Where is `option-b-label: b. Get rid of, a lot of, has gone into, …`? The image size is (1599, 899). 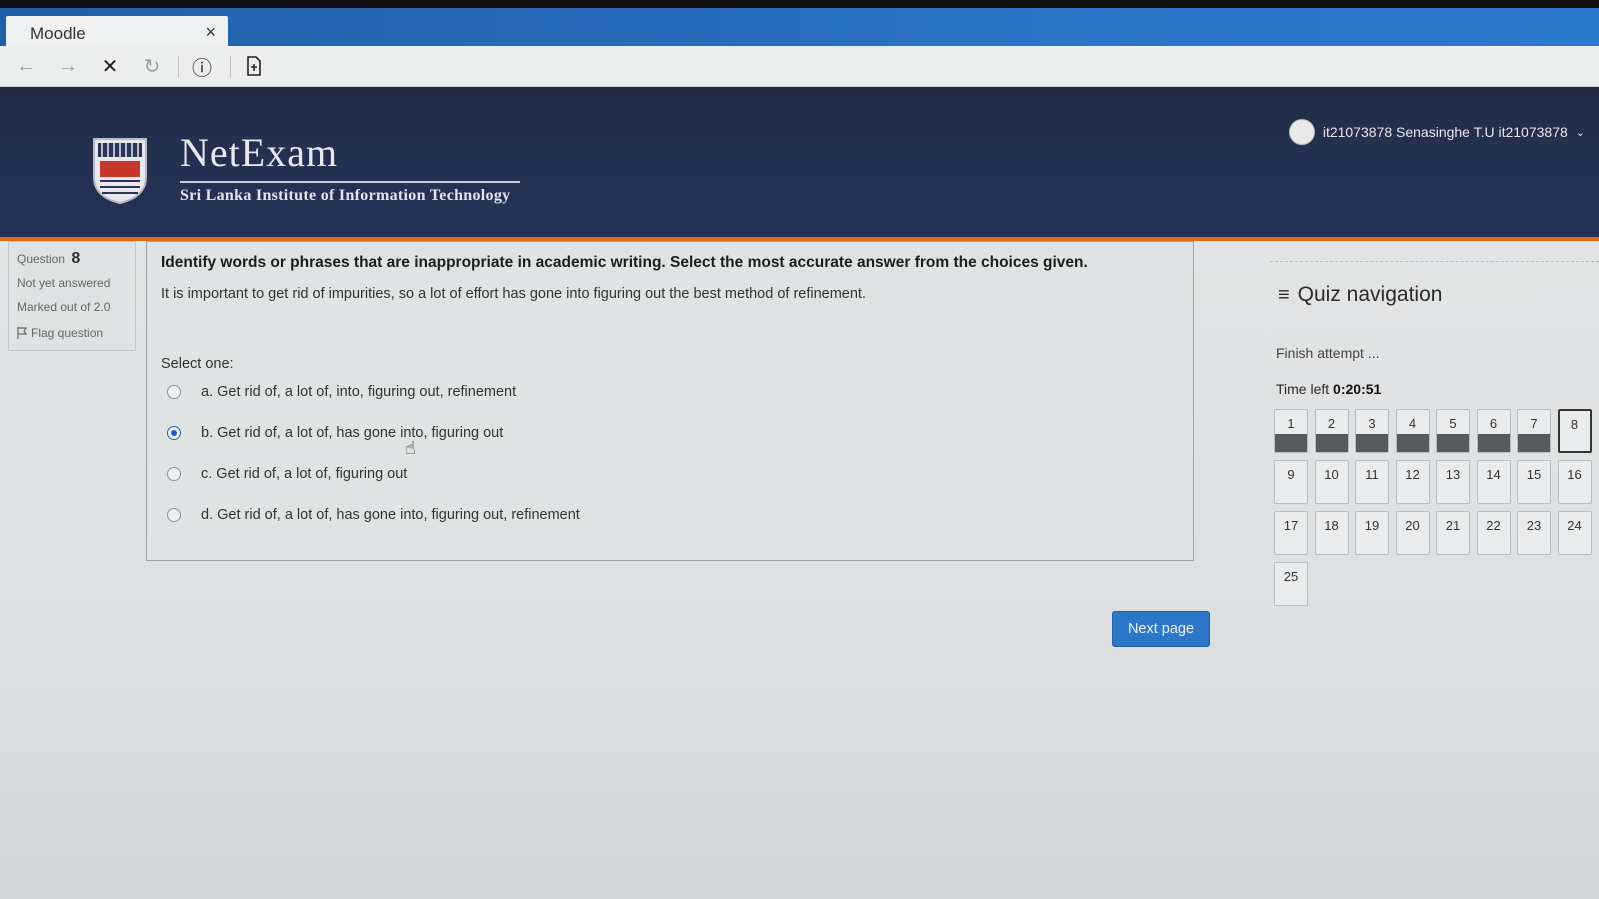
option-b-label: b. Get rid of, a lot of, has gone into, … is located at coordinates (352, 433).